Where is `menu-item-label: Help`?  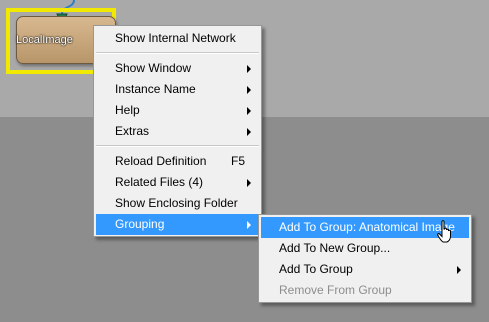
menu-item-label: Help is located at coordinates (127, 110).